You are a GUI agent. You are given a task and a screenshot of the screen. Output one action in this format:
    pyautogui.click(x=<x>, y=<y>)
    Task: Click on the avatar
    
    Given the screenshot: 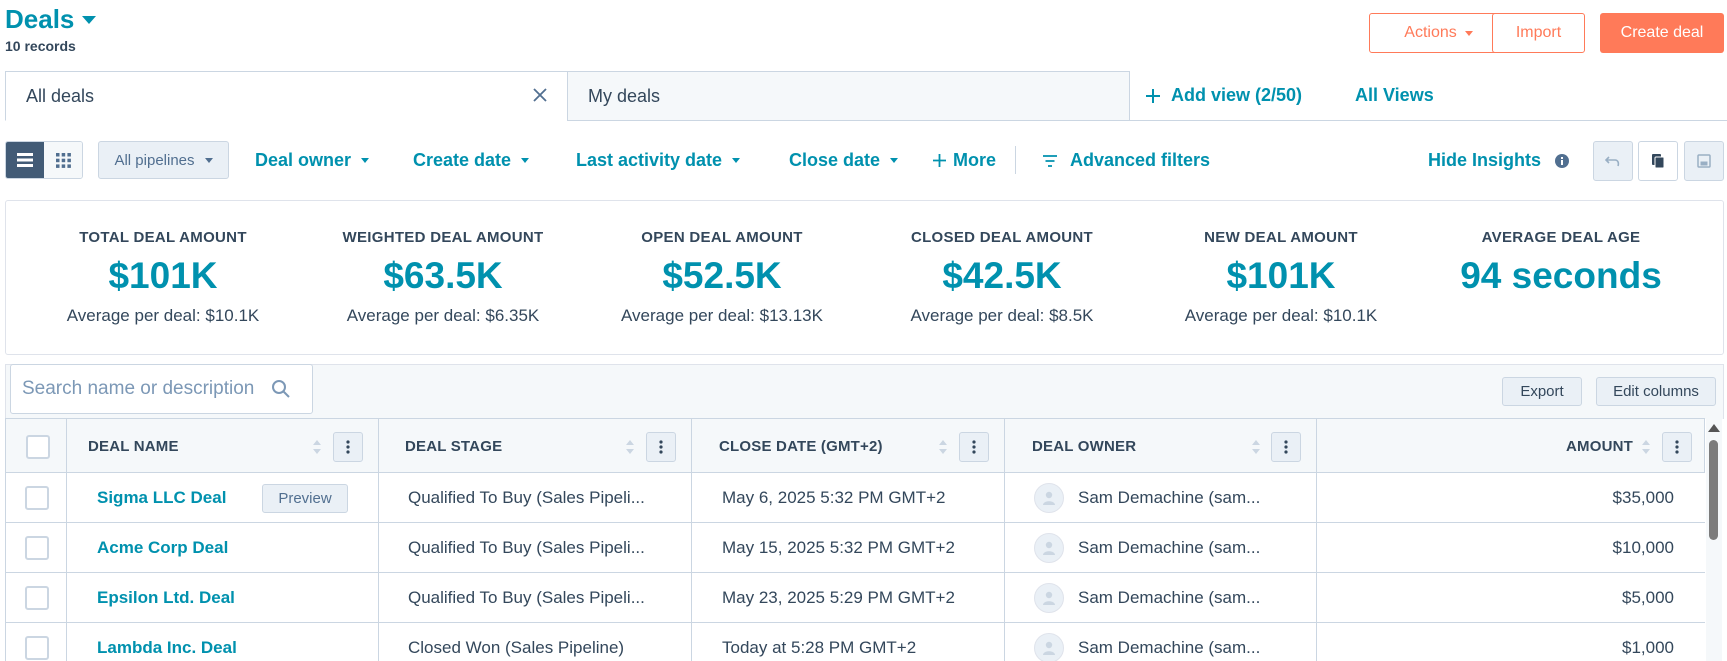 What is the action you would take?
    pyautogui.click(x=1049, y=598)
    